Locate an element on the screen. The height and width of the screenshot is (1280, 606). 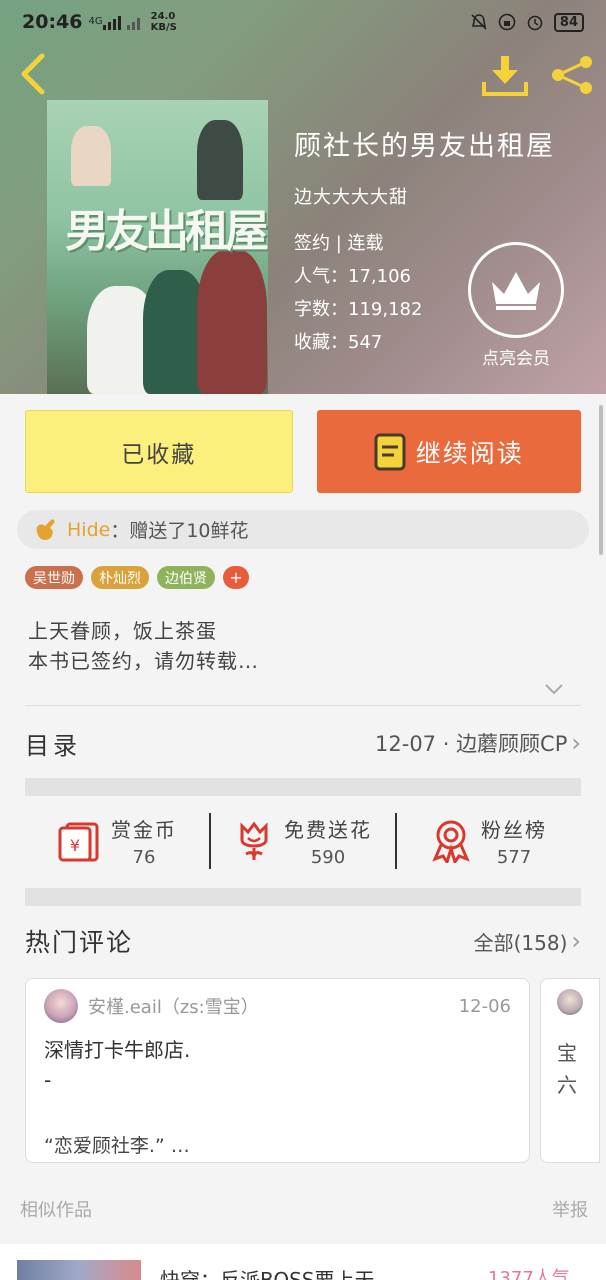
red-envelope-icon: ¥ is located at coordinates (78, 842).